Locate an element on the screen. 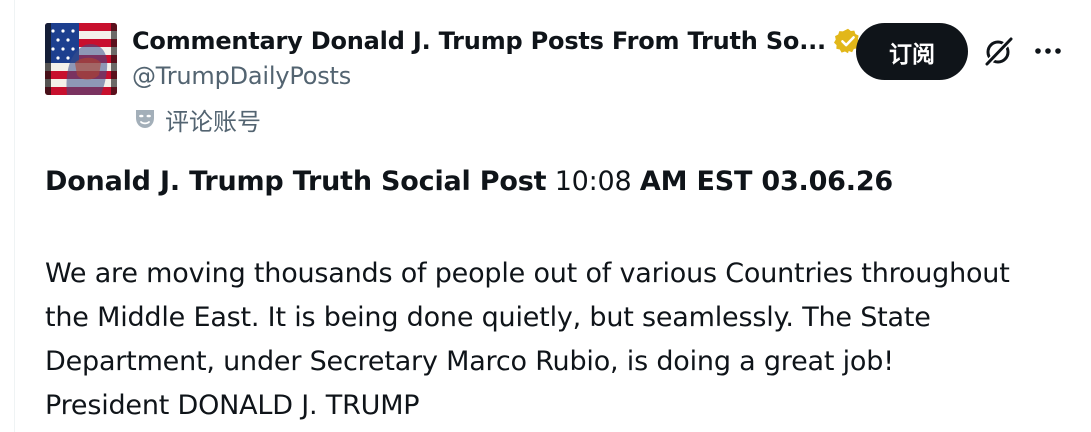  post-line: President DONALD J. TRUMP is located at coordinates (232, 405).